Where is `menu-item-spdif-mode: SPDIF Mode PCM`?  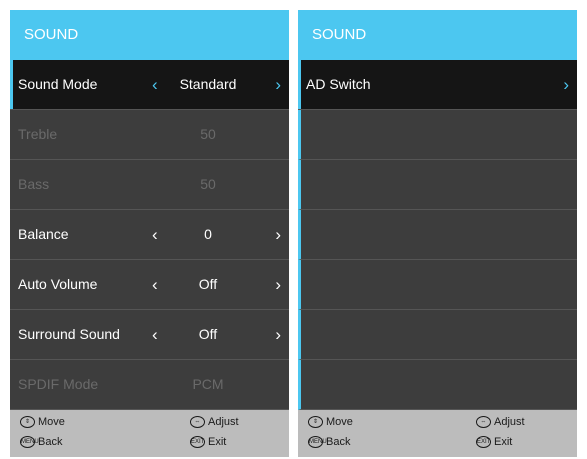 menu-item-spdif-mode: SPDIF Mode PCM is located at coordinates (149, 385).